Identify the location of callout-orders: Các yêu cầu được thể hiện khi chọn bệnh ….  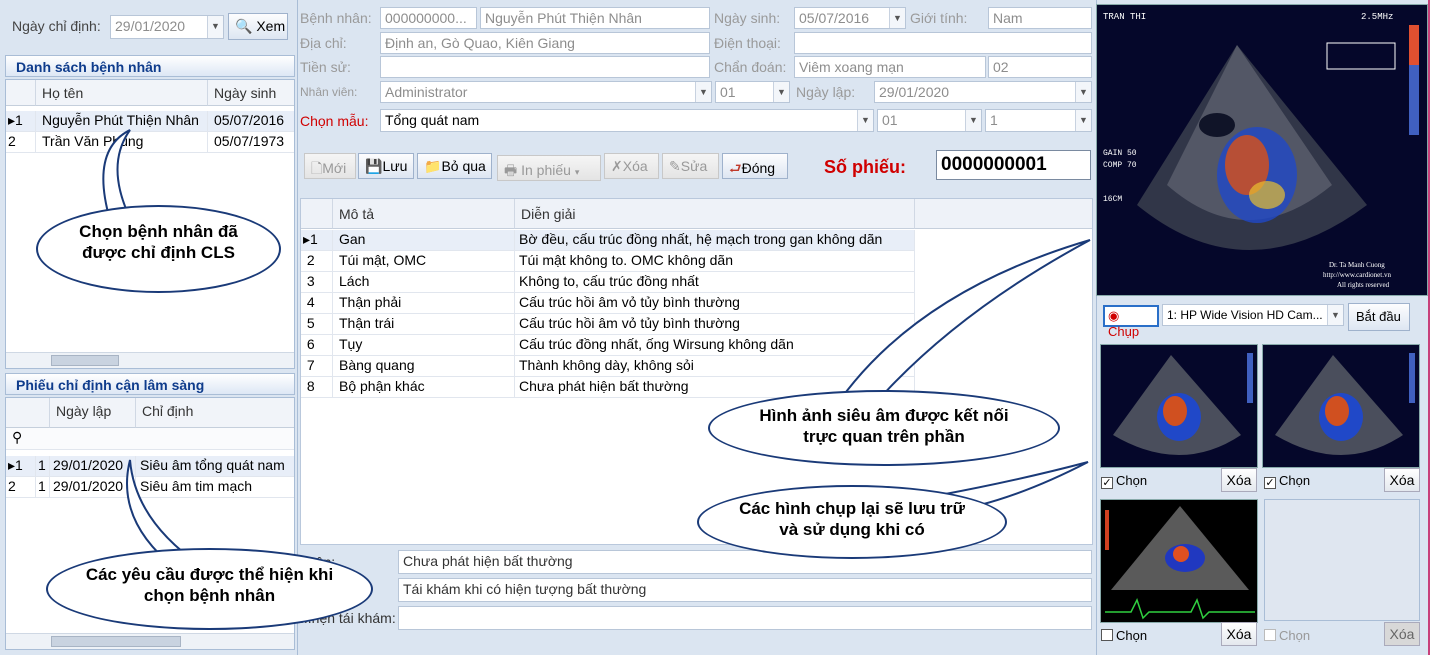
(209, 589).